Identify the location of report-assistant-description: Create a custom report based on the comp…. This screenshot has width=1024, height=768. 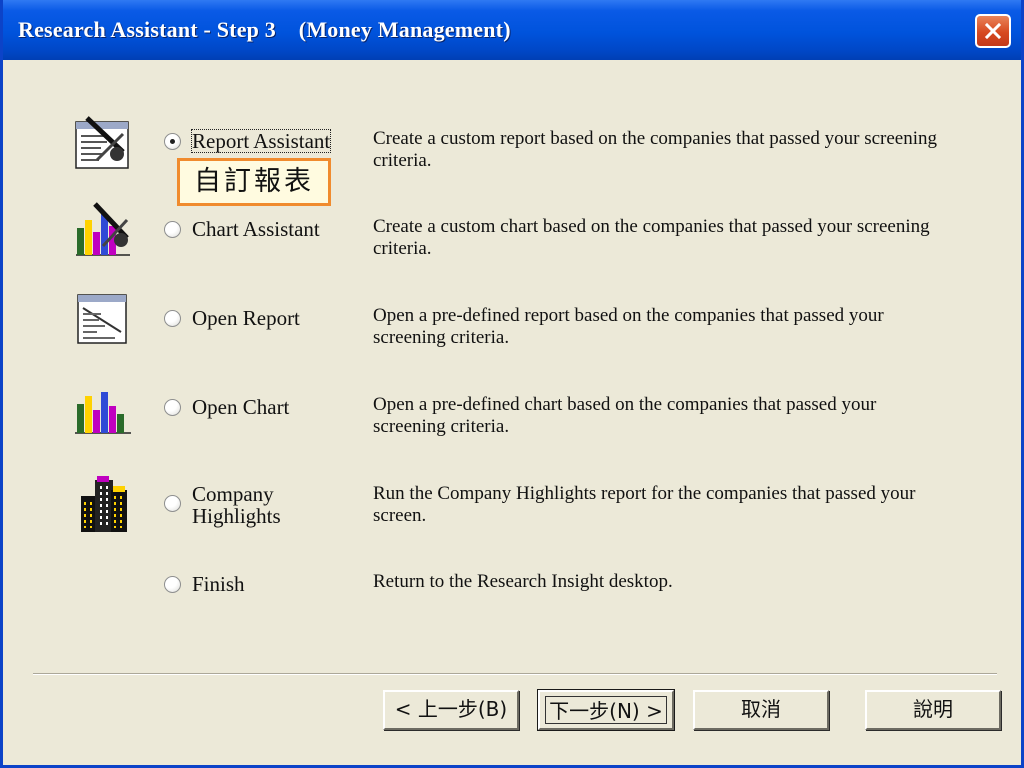
(655, 149).